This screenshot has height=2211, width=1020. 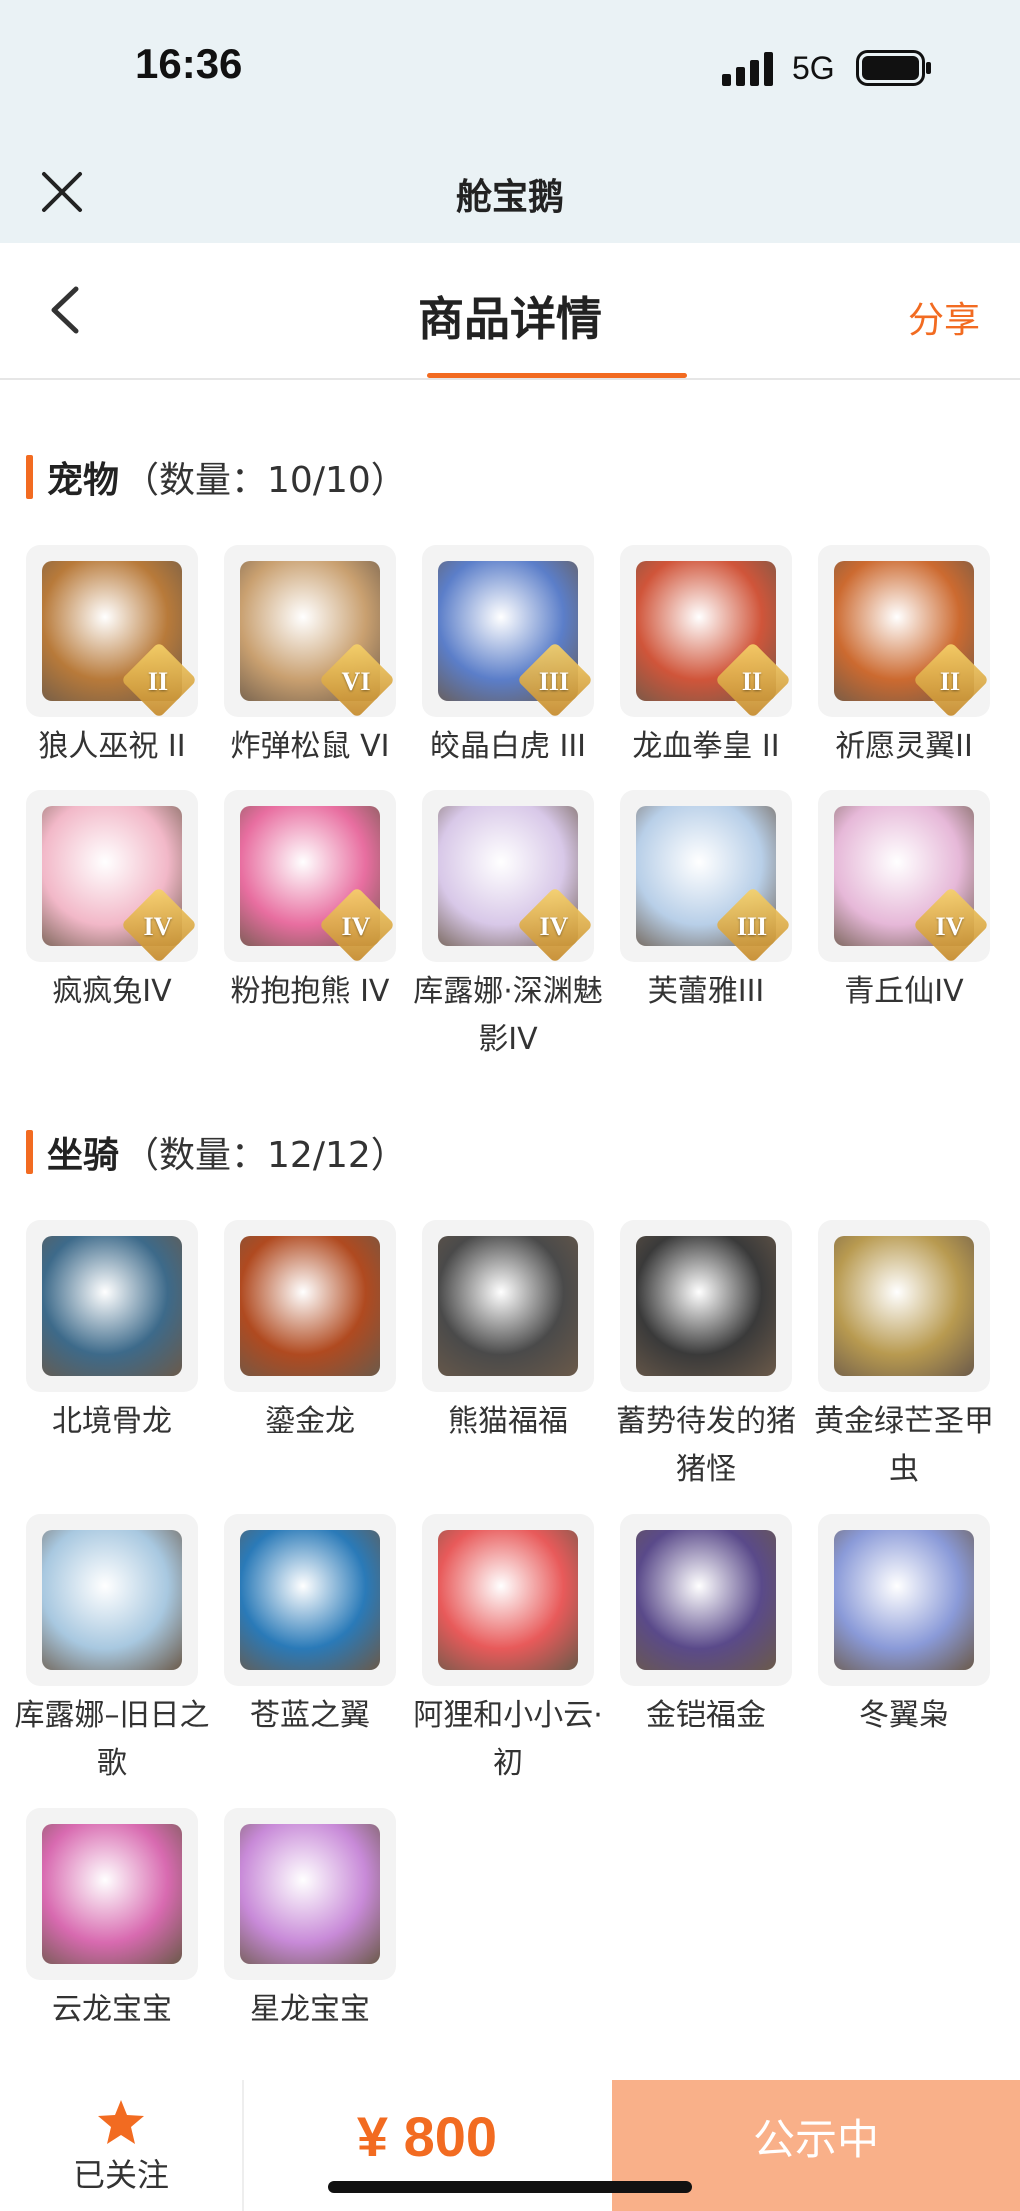 What do you see at coordinates (706, 1715) in the screenshot?
I see `item-name: 金铠福金` at bounding box center [706, 1715].